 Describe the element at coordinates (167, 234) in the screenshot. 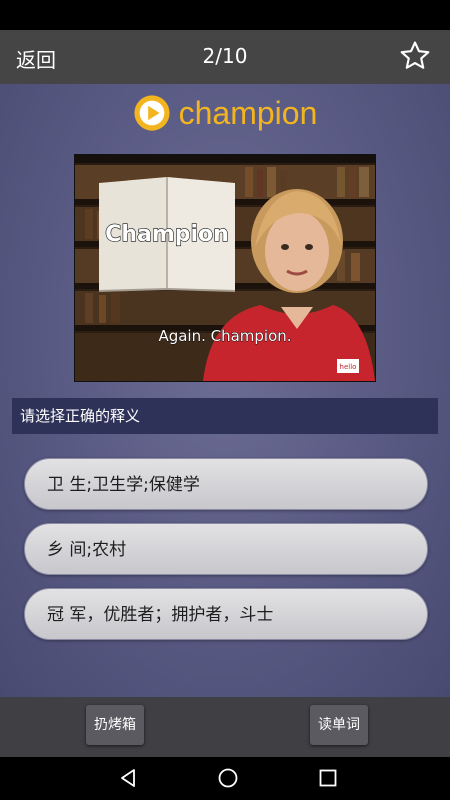

I see `book-title-text: Champion` at that location.